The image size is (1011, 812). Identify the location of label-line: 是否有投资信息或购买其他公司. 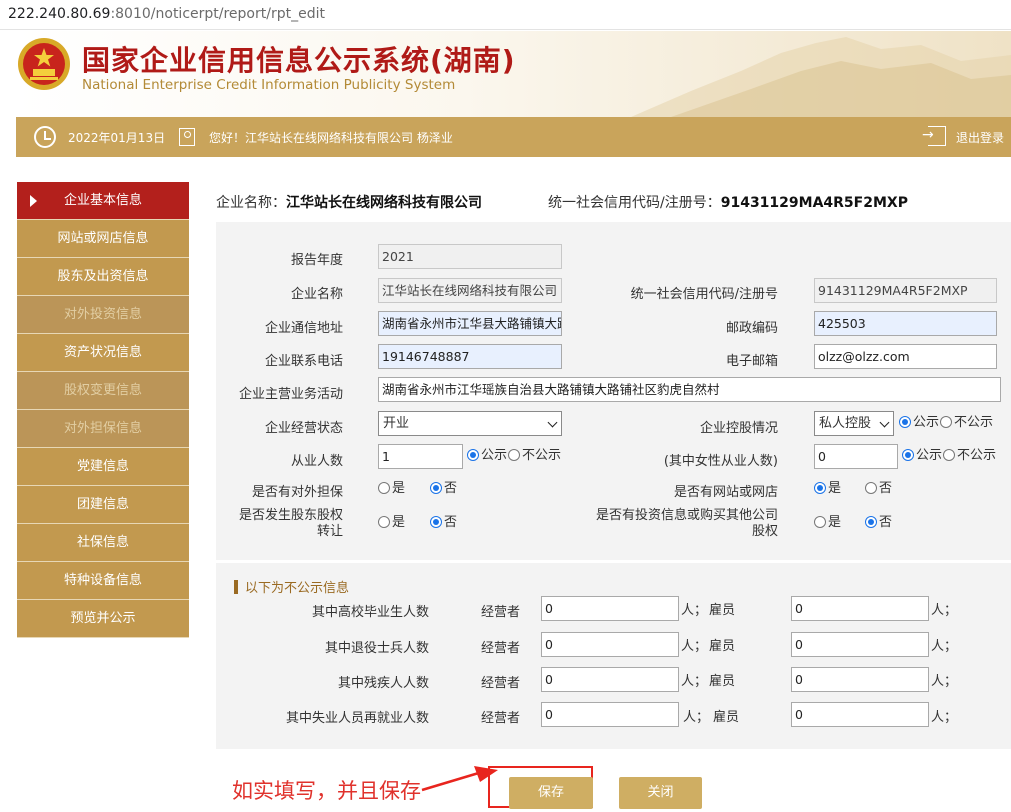
(686, 515).